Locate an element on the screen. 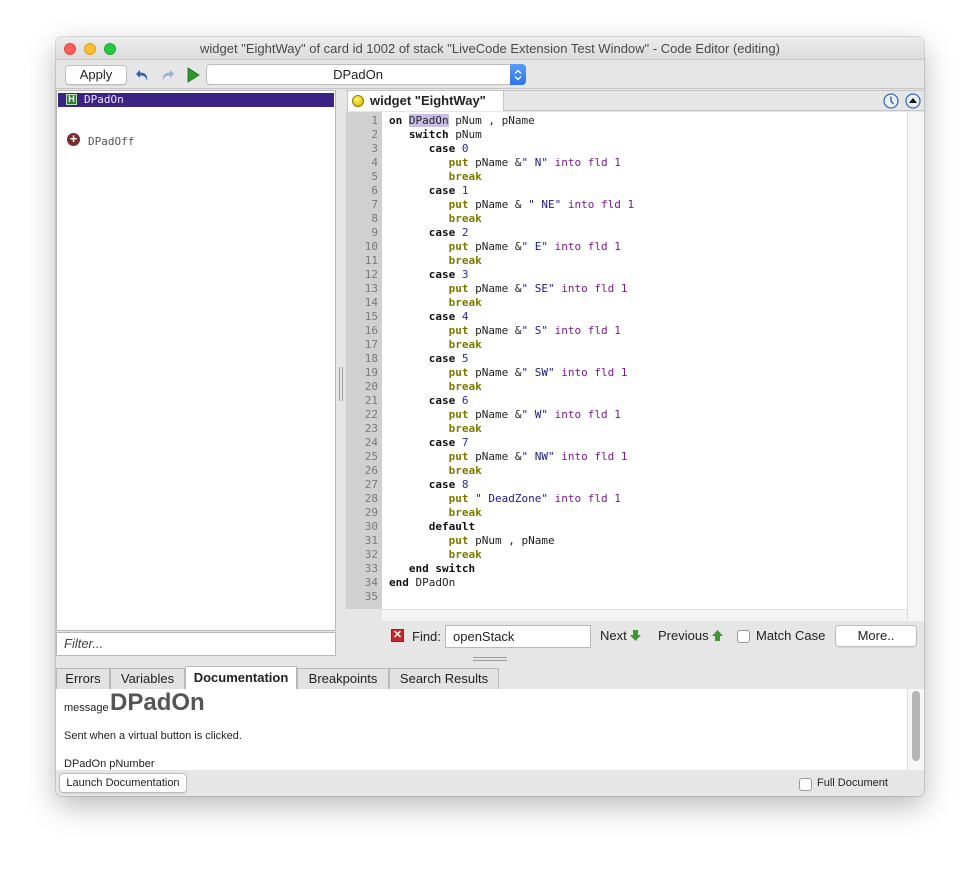 The image size is (980, 870). line-number: 12 is located at coordinates (371, 274).